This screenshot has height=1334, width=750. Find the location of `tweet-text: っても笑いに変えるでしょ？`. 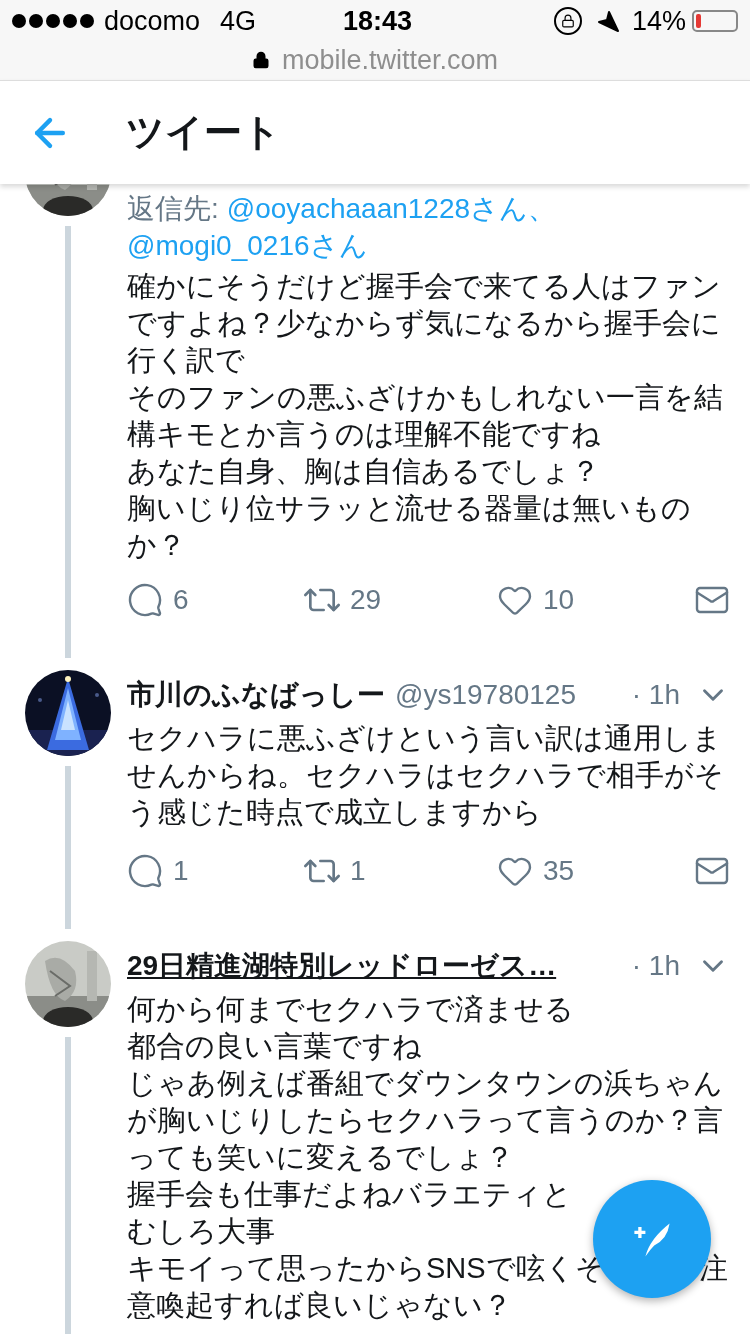

tweet-text: っても笑いに変えるでしょ？ is located at coordinates (320, 1157).